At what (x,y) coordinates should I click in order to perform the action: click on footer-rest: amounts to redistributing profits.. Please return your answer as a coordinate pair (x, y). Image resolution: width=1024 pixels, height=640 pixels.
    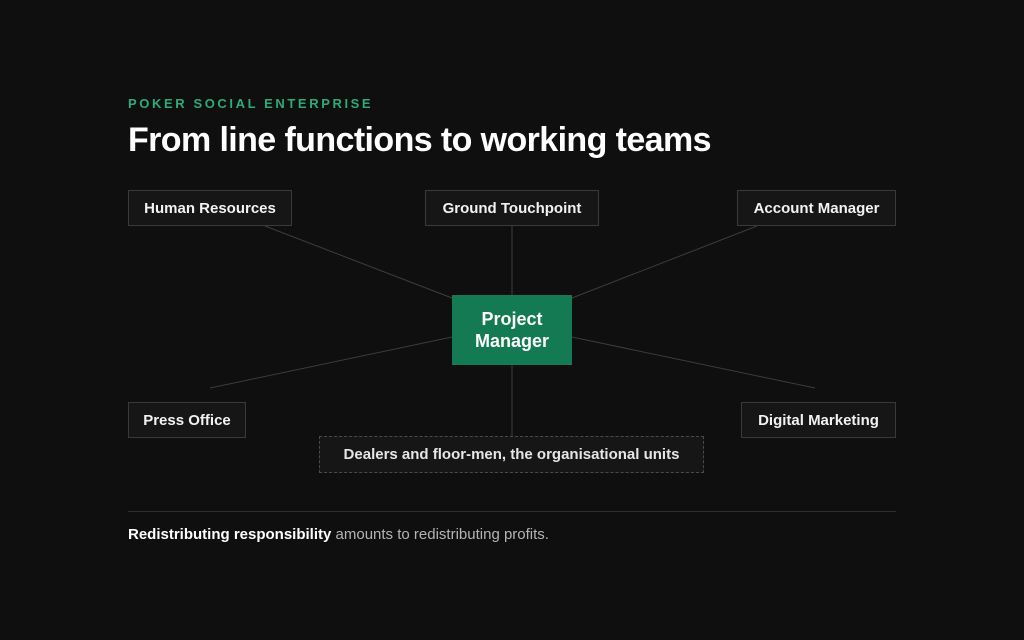
    Looking at the image, I should click on (440, 534).